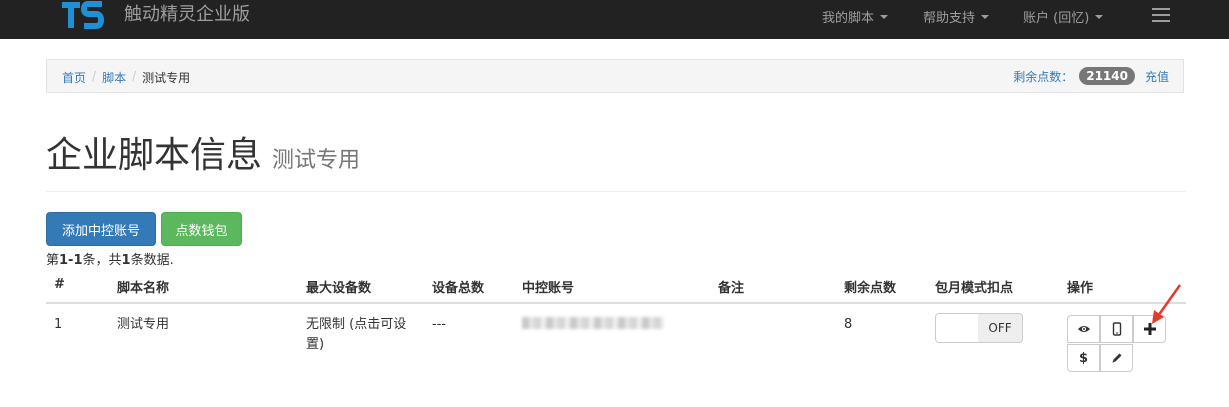 The image size is (1229, 407). What do you see at coordinates (143, 324) in the screenshot?
I see `row-script-name: 测试专用` at bounding box center [143, 324].